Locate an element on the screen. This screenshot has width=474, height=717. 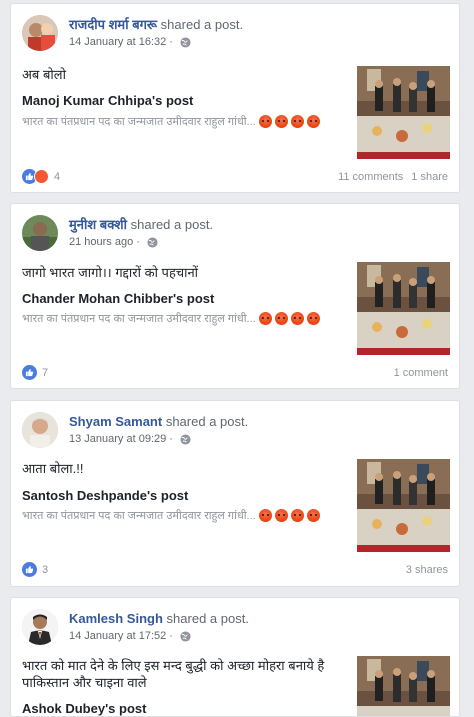
angry-icon is located at coordinates (41, 176).